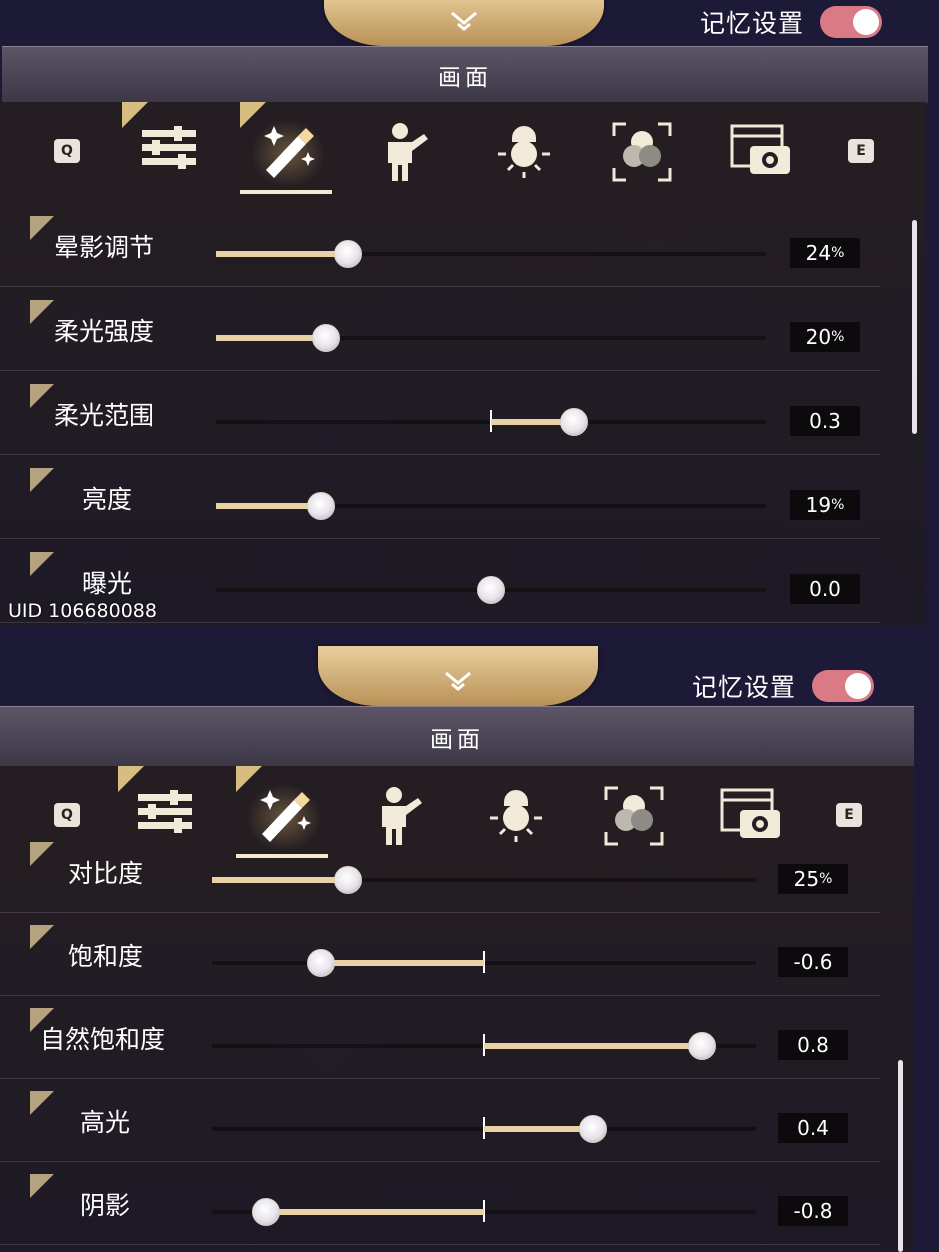 The image size is (939, 1252). What do you see at coordinates (642, 152) in the screenshot?
I see `color-circles-icon` at bounding box center [642, 152].